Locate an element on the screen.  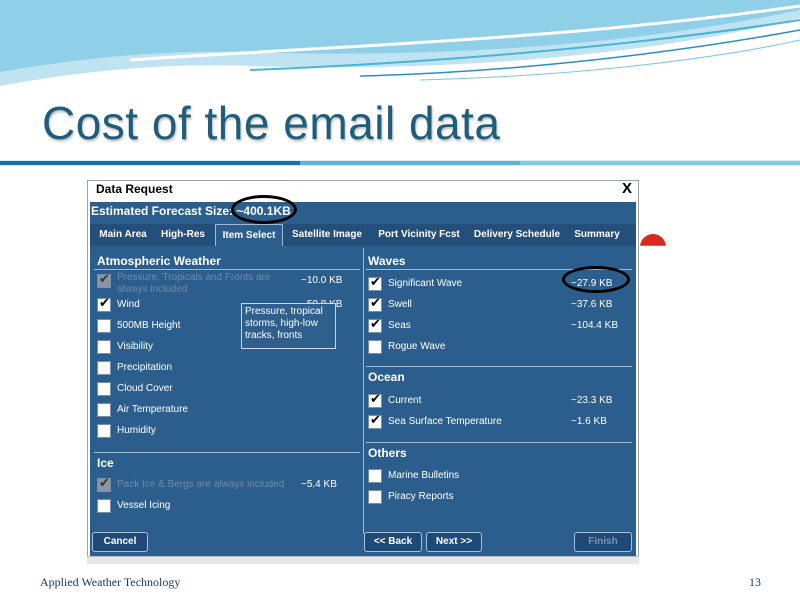
dialog-titlebar: Data Request X is located at coordinates (363, 190).